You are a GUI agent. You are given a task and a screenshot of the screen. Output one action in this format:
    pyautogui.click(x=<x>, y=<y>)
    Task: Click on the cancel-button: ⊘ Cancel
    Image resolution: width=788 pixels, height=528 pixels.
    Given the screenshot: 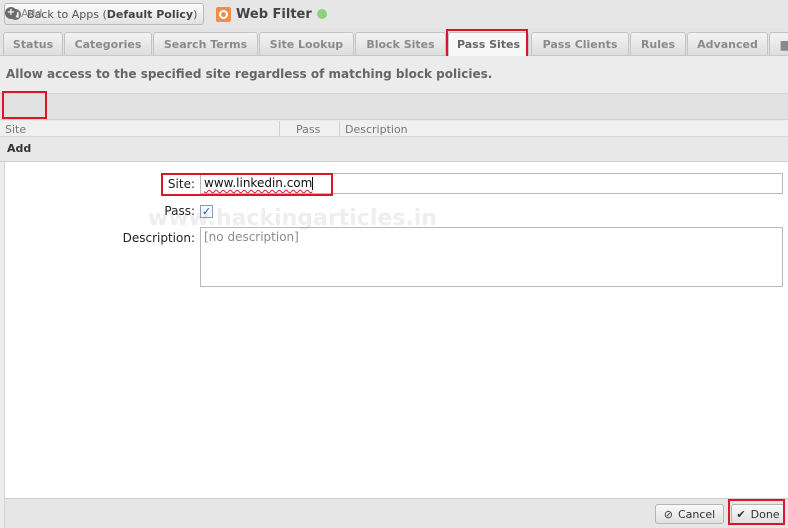 What is the action you would take?
    pyautogui.click(x=689, y=514)
    